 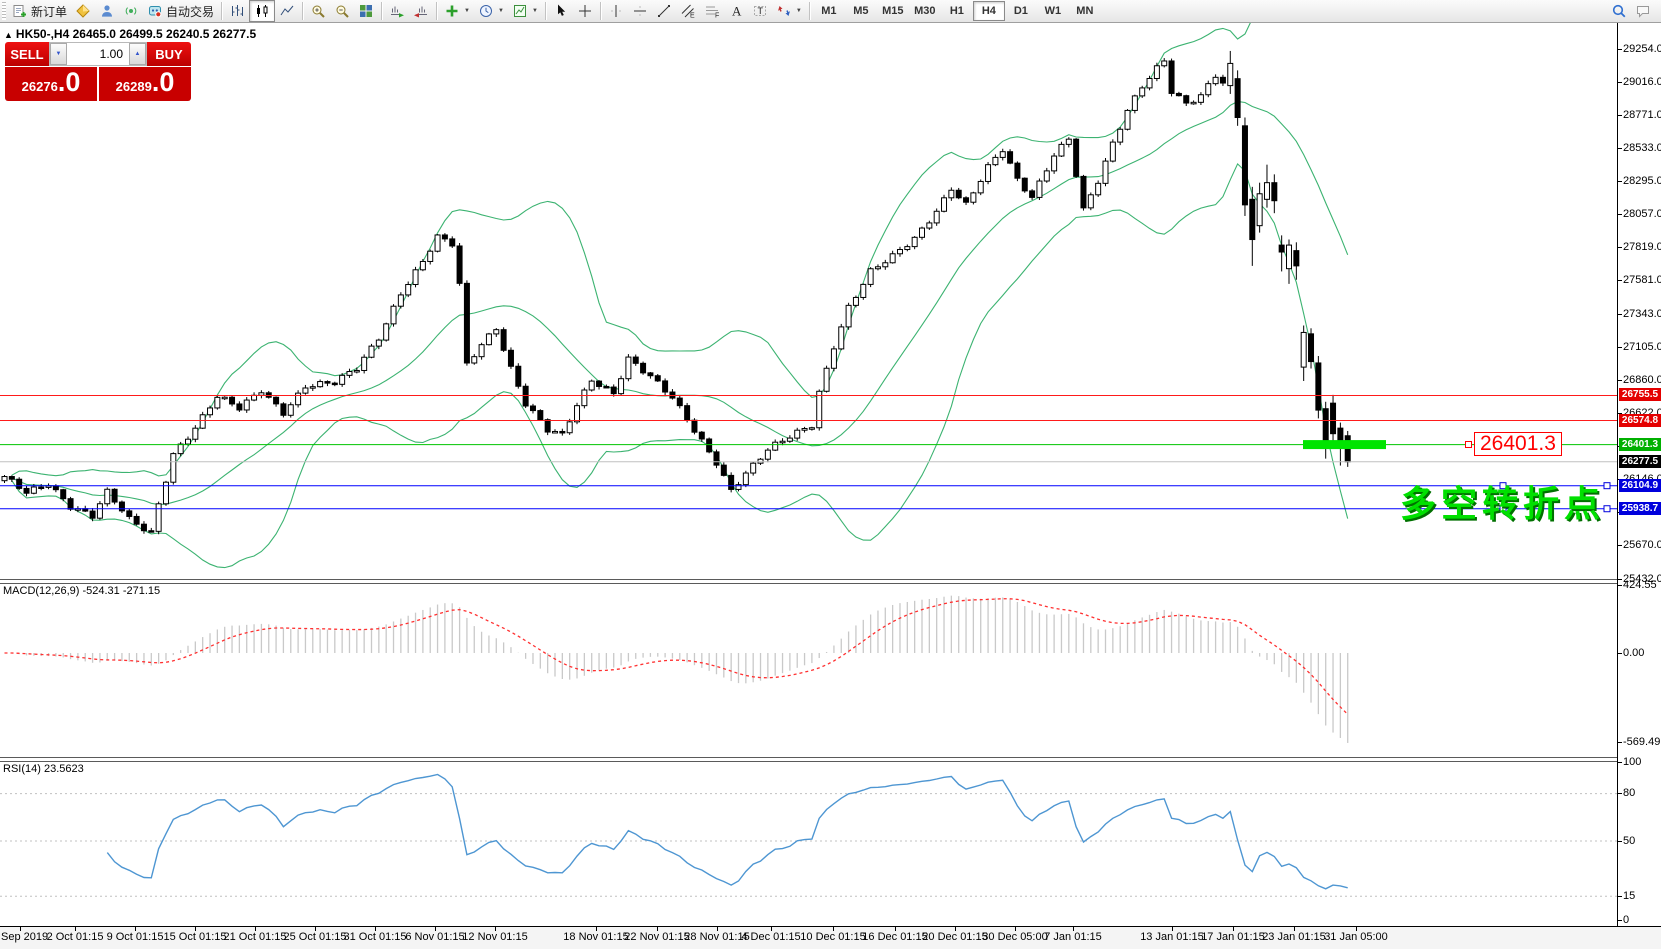 What do you see at coordinates (1518, 444) in the screenshot?
I see `price-callout-label: 26401.3` at bounding box center [1518, 444].